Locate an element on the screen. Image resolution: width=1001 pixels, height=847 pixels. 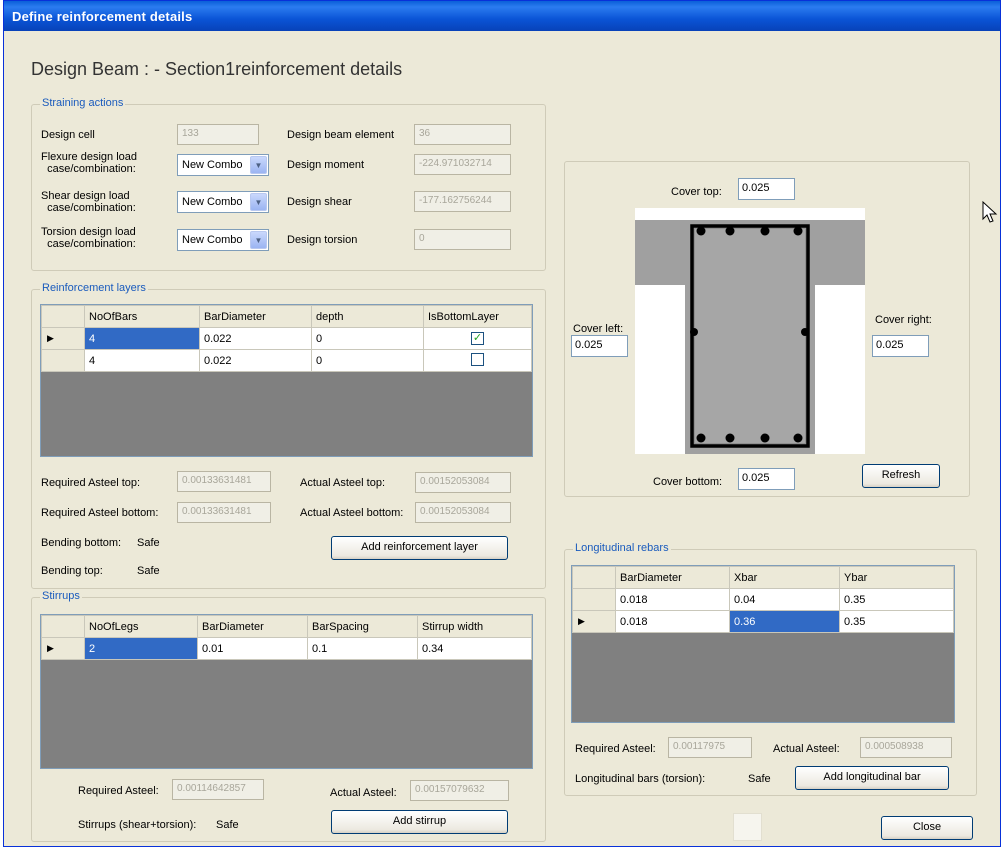
column-header: IsBottomLayer is located at coordinates (477, 316).